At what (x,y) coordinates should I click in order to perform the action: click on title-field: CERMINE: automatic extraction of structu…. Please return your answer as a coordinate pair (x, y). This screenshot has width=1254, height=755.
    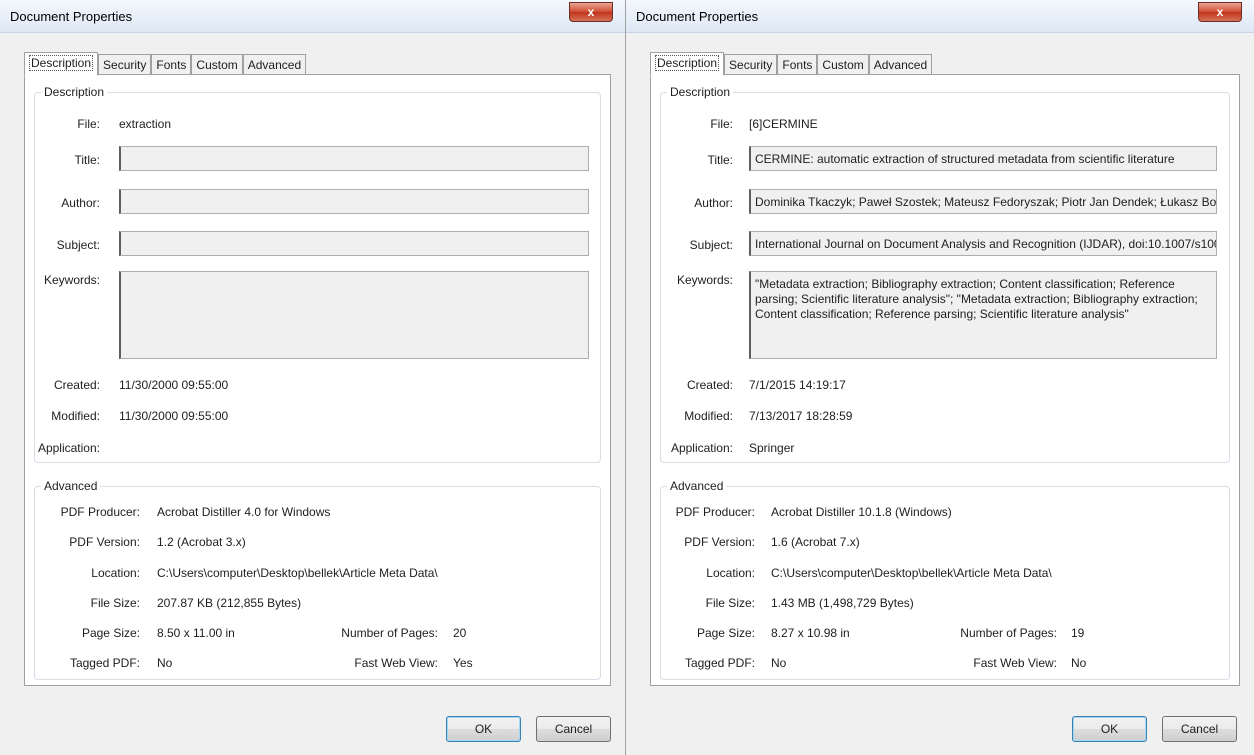
    Looking at the image, I should click on (983, 158).